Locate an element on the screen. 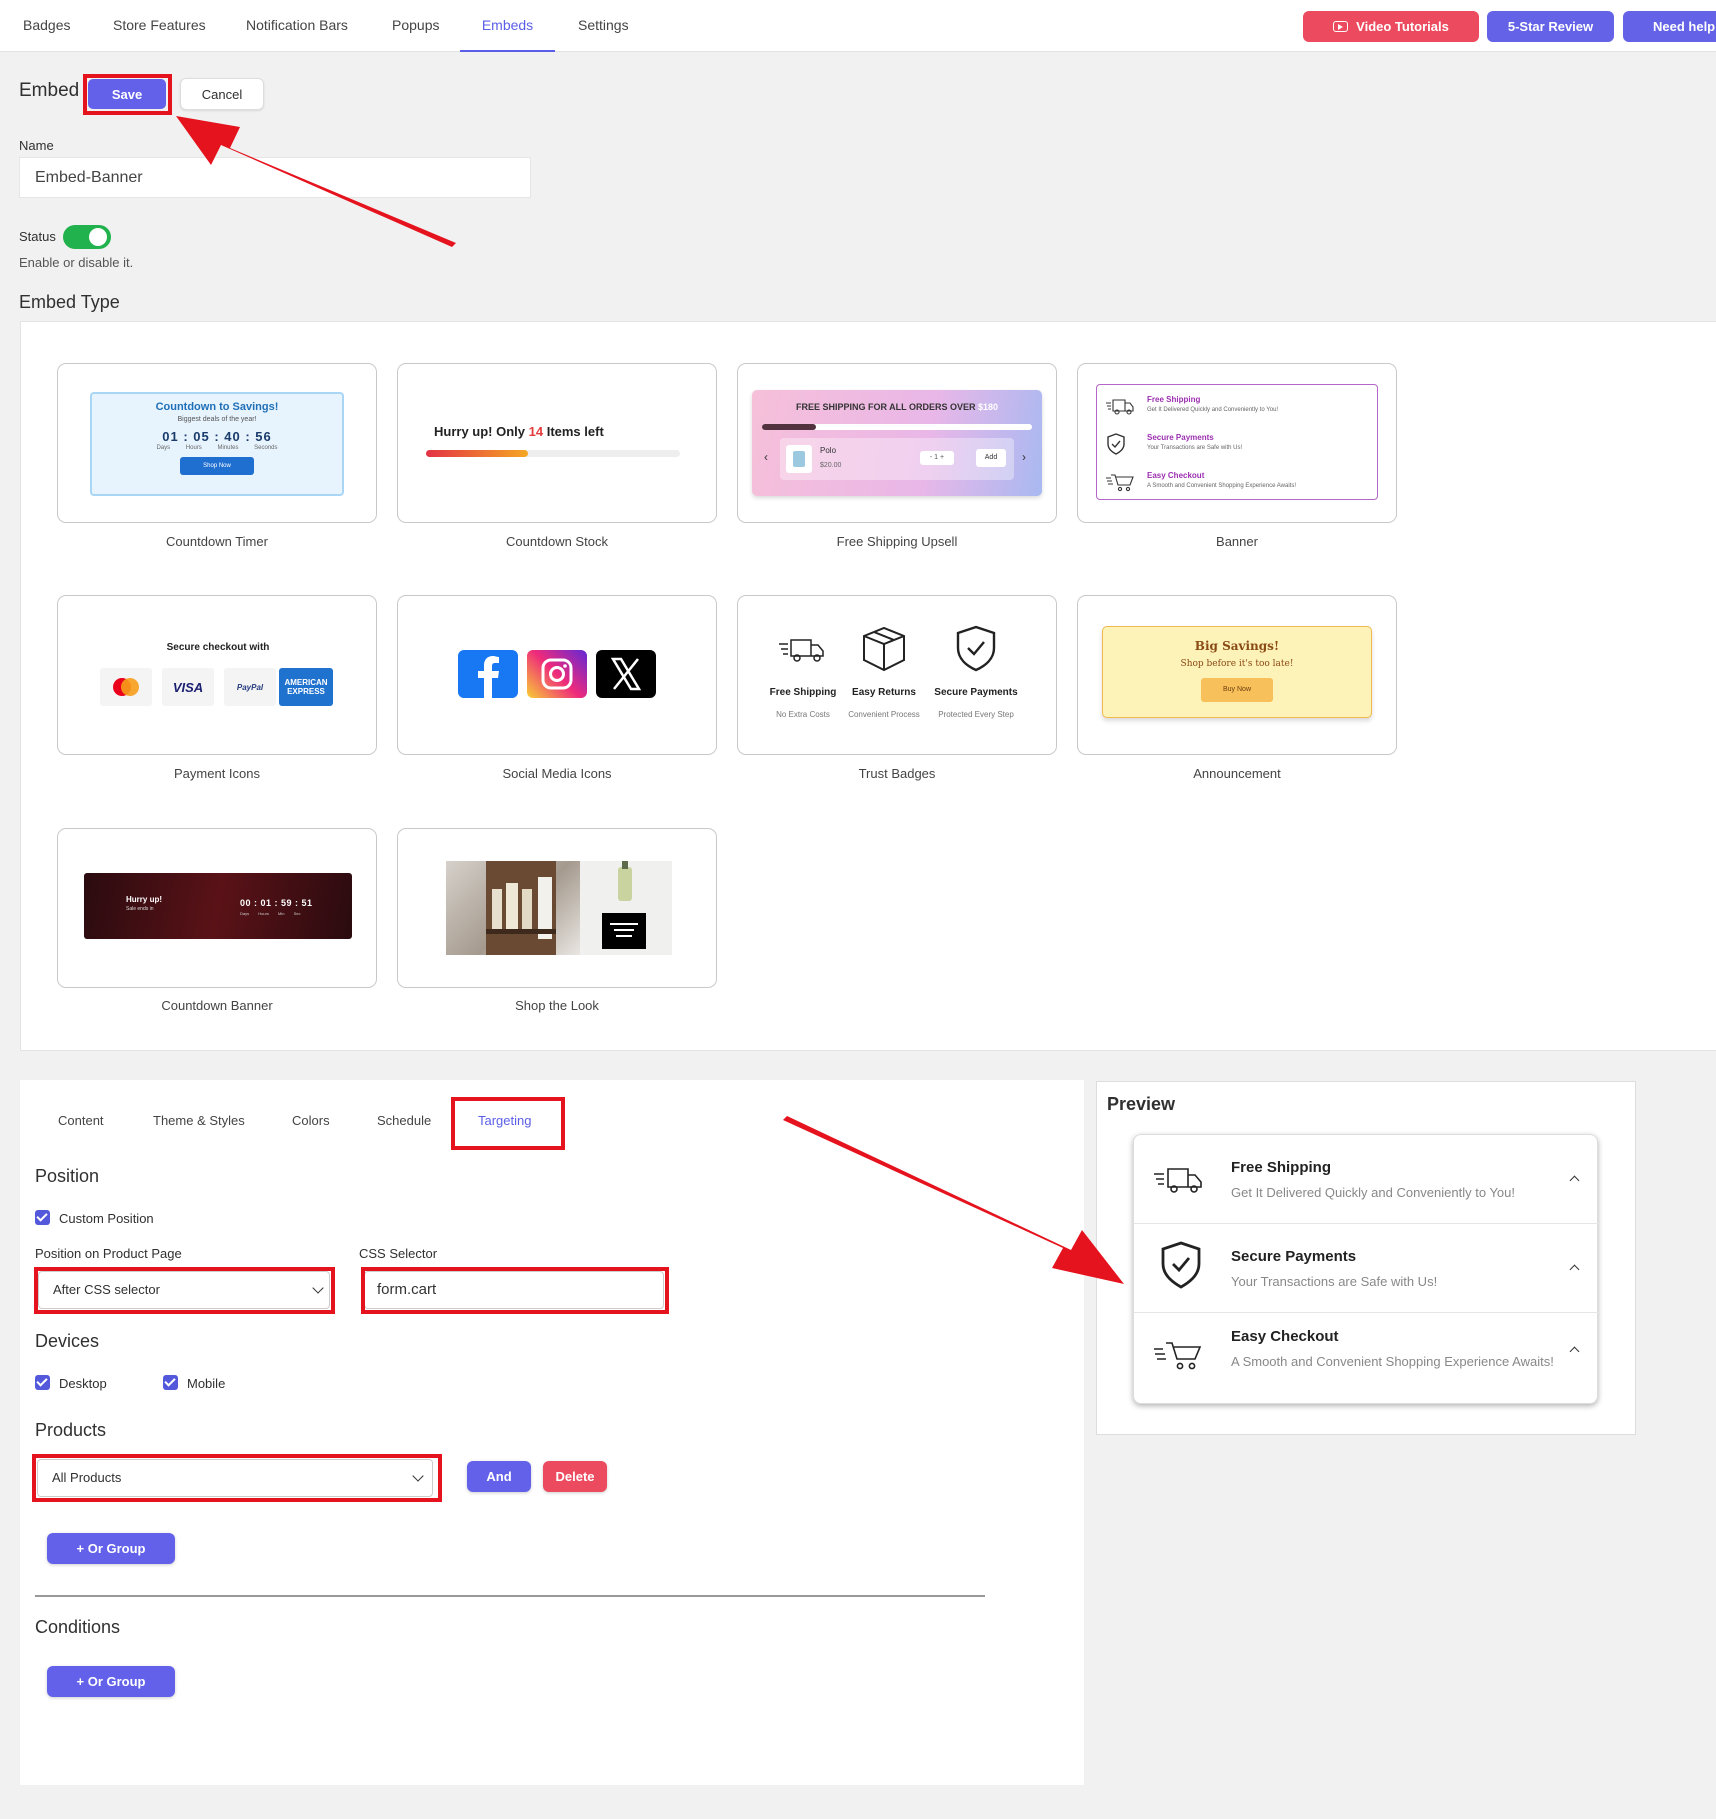 The width and height of the screenshot is (1716, 1819). and-button: And is located at coordinates (499, 1476).